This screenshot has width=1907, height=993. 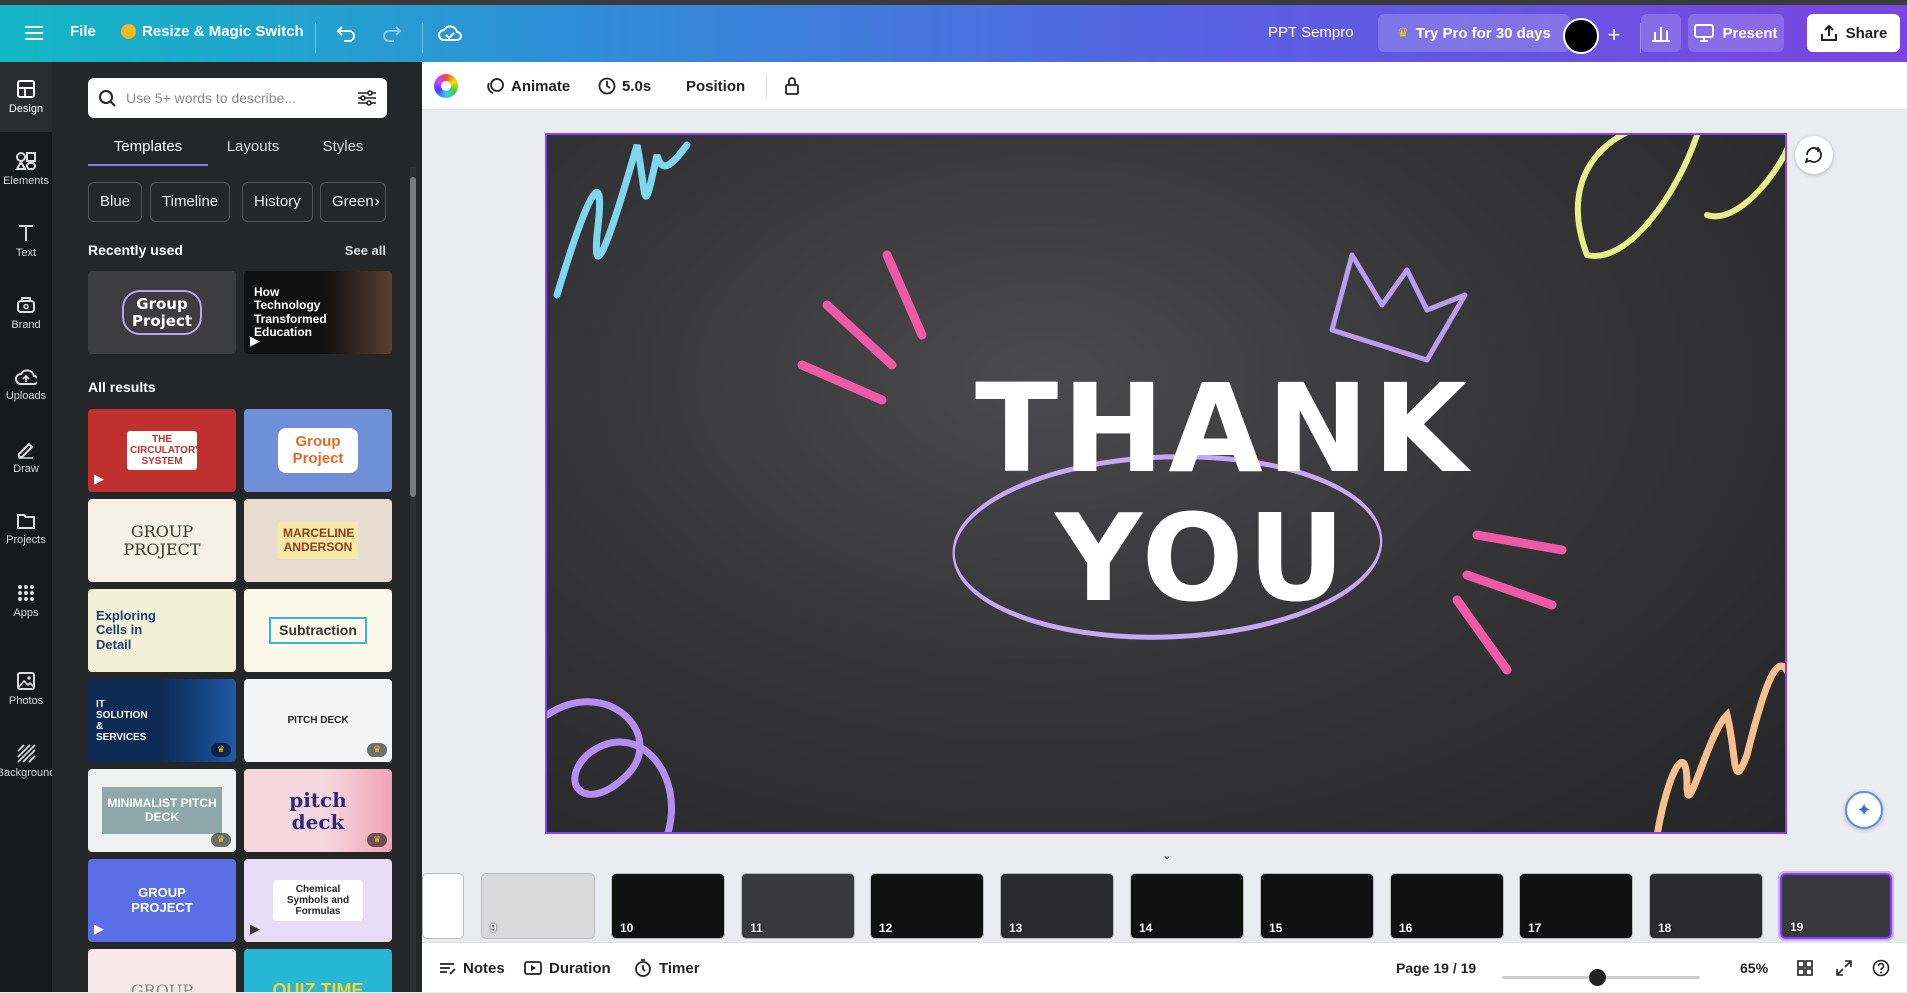 I want to click on filter-chip-timeline: Timeline, so click(x=190, y=202).